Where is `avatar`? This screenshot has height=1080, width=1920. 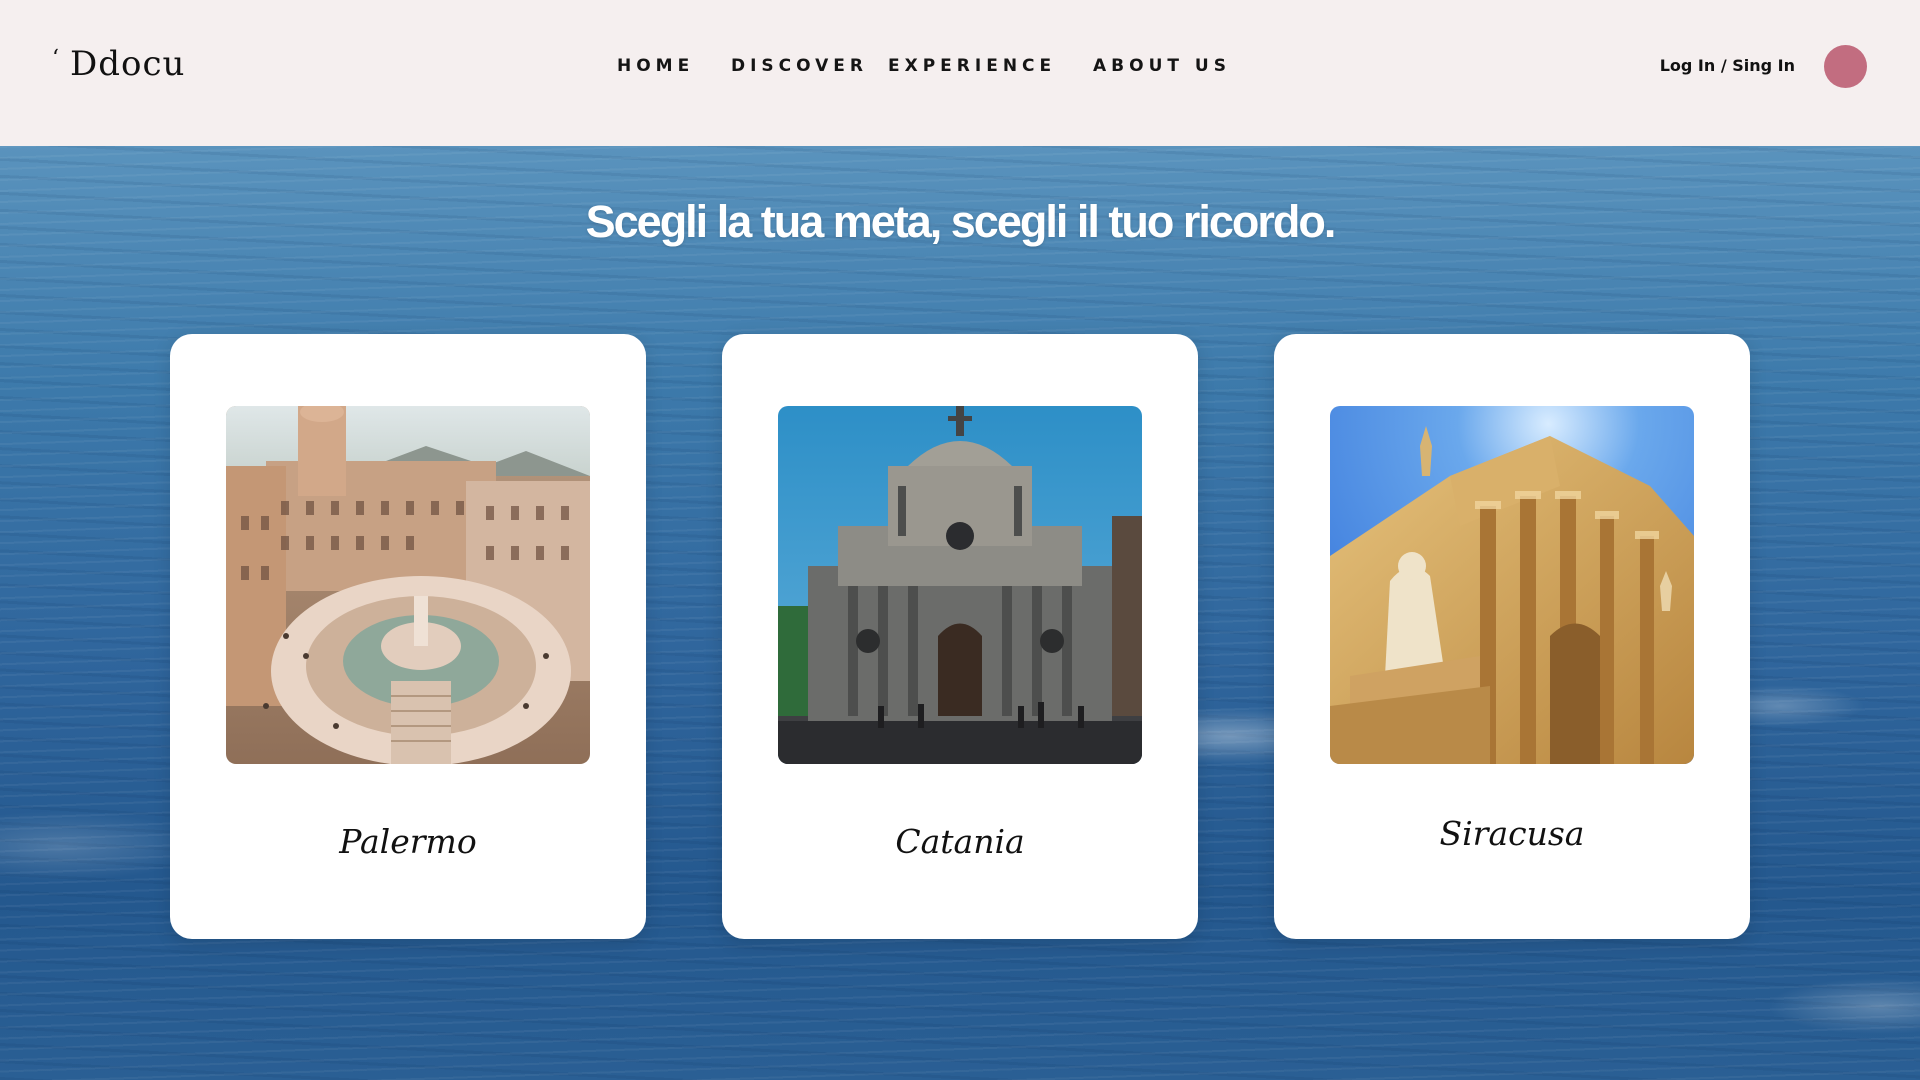 avatar is located at coordinates (1845, 66).